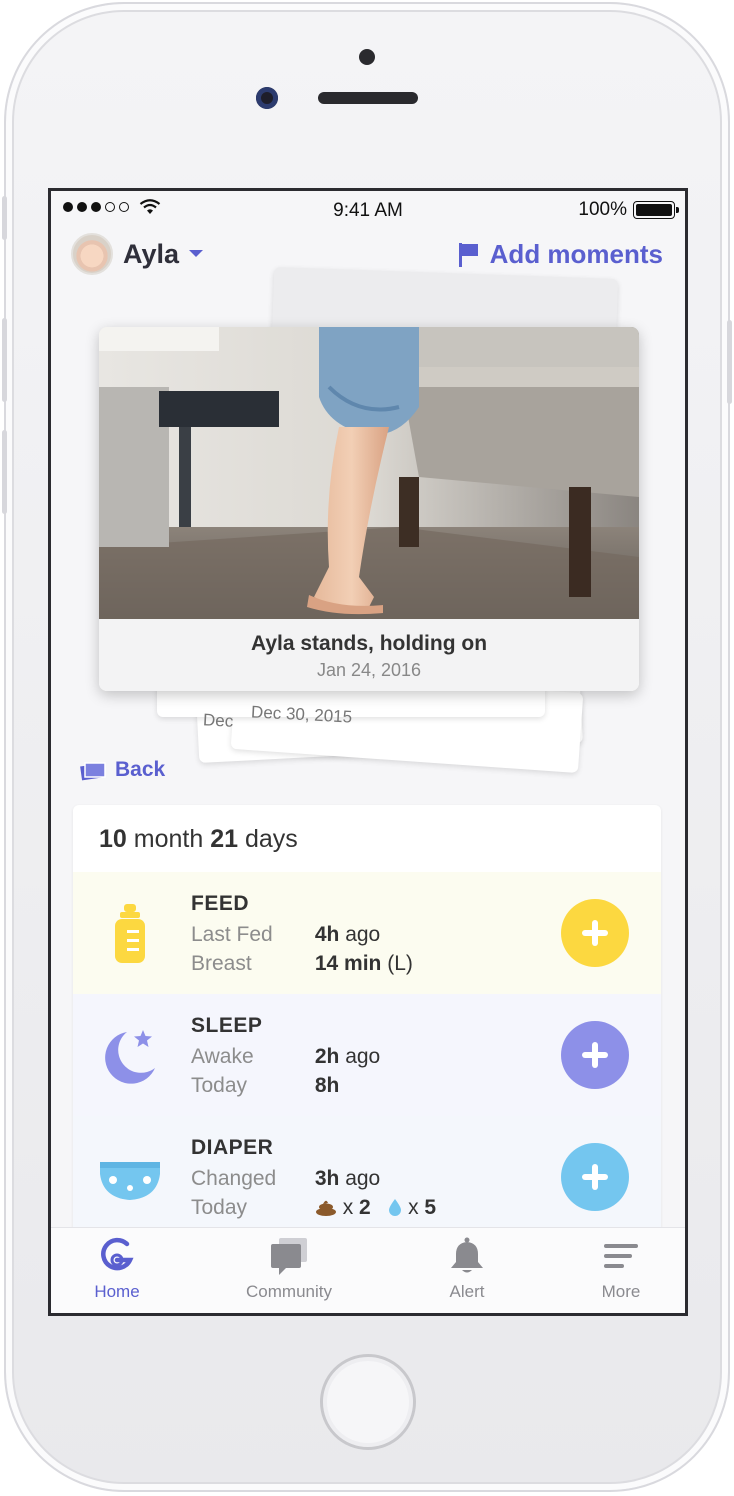 The height and width of the screenshot is (1496, 734). What do you see at coordinates (93, 771) in the screenshot?
I see `photo-stack-icon` at bounding box center [93, 771].